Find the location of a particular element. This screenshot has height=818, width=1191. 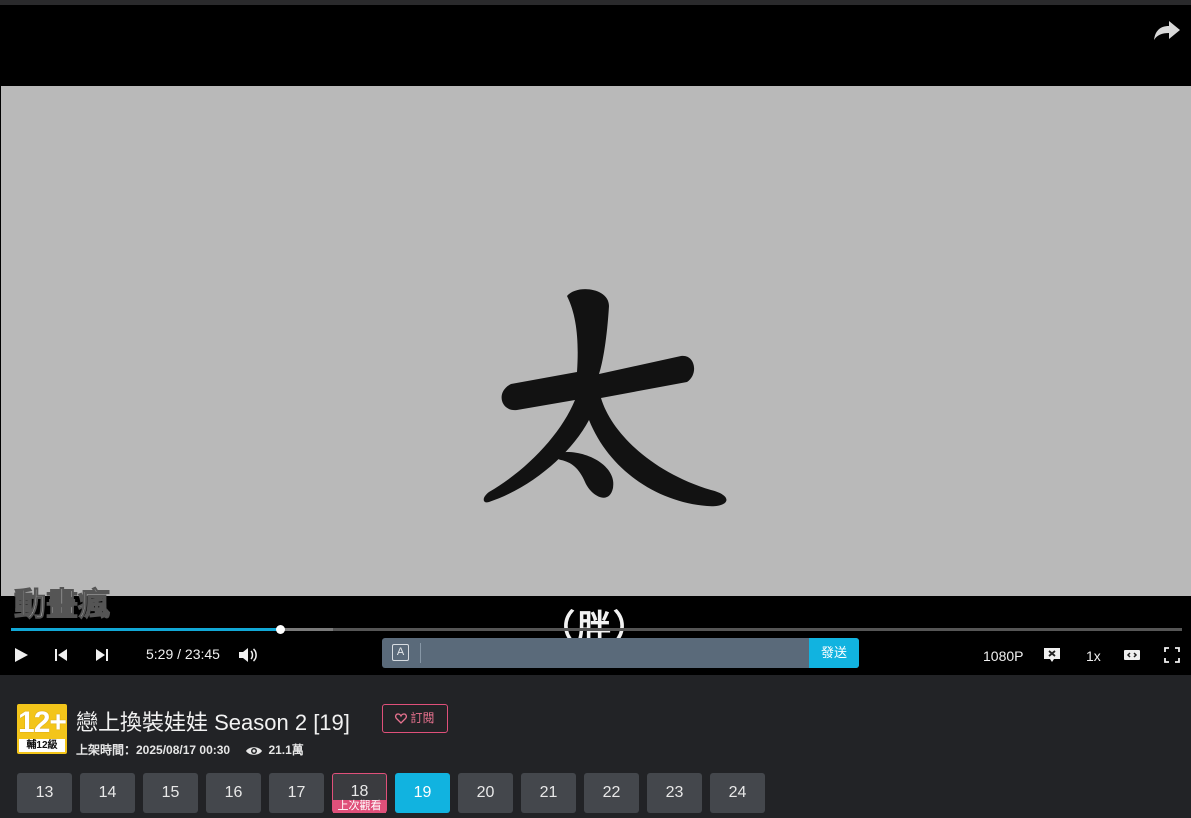

progress-handle is located at coordinates (281, 629).